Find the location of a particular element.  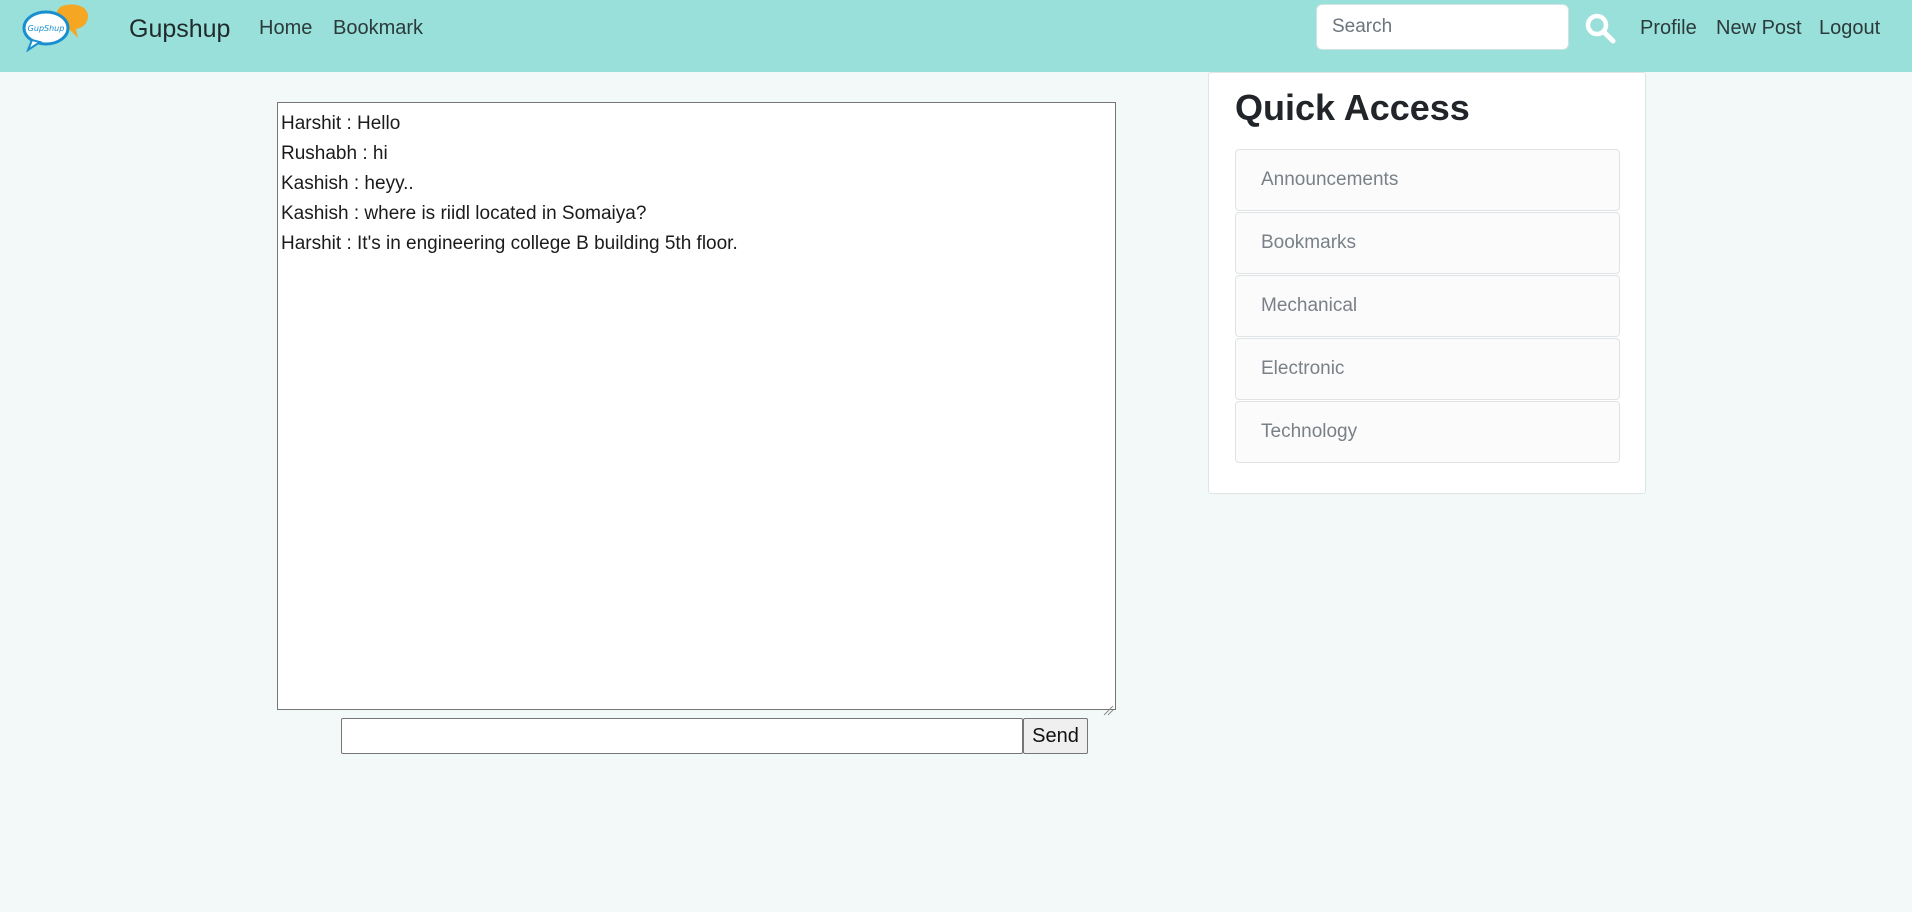

quick-access-item-mechanical: Mechanical is located at coordinates (1427, 306).